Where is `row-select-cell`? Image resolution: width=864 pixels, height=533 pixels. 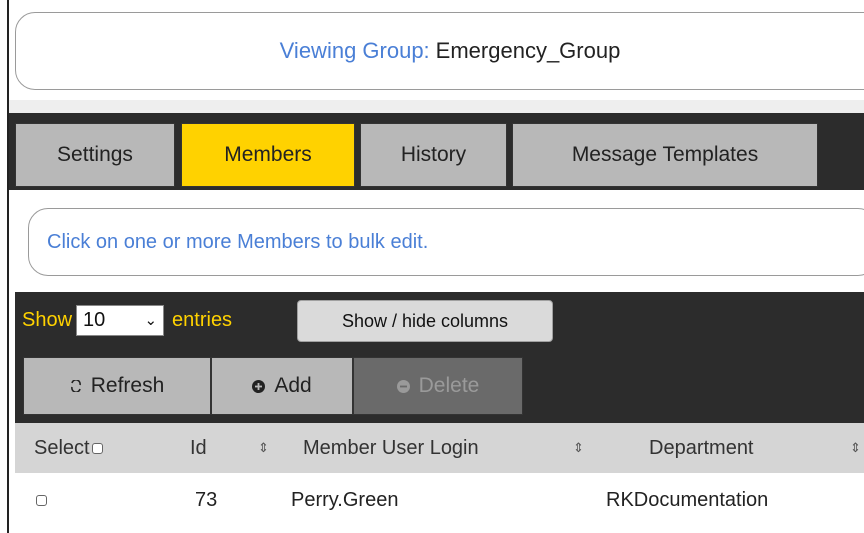
row-select-cell is located at coordinates (41, 500).